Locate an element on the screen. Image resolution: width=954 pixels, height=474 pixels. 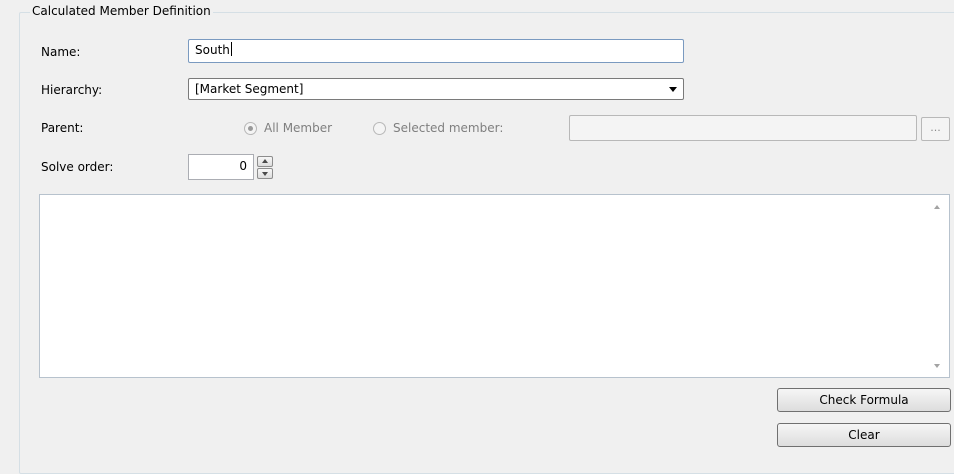
solve-order-spin-up is located at coordinates (265, 161).